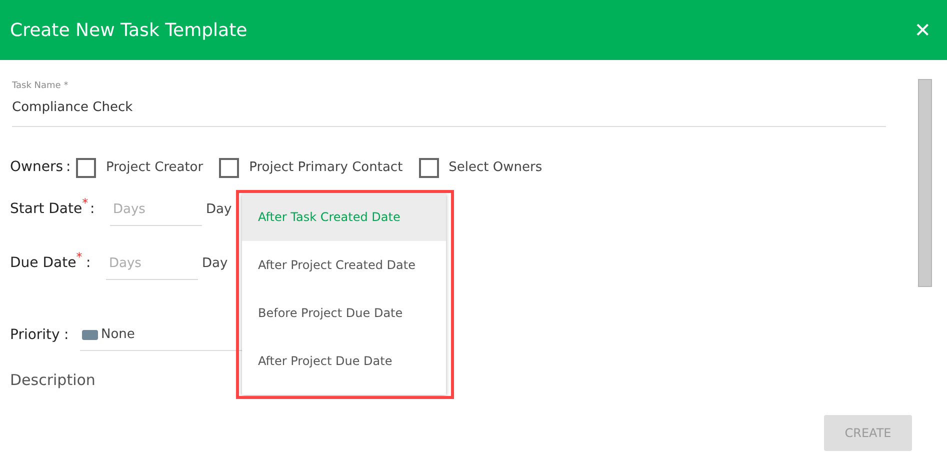 This screenshot has height=466, width=947. What do you see at coordinates (53, 380) in the screenshot?
I see `section-heading: Description` at bounding box center [53, 380].